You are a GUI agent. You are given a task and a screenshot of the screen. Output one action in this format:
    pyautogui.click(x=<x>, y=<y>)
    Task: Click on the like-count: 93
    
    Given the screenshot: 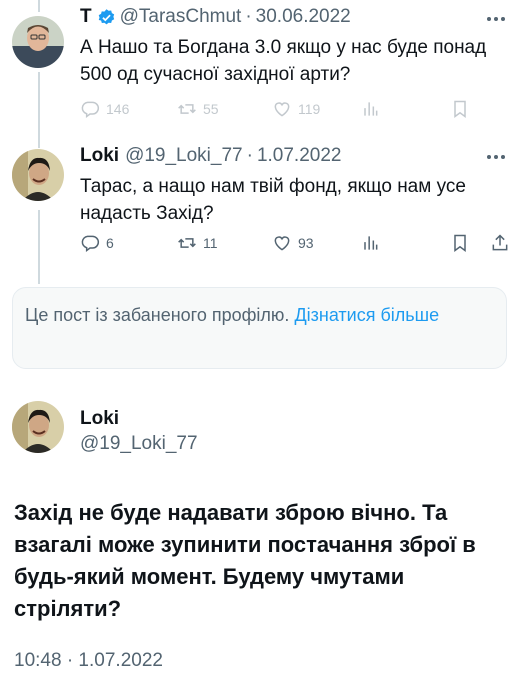 What is the action you would take?
    pyautogui.click(x=306, y=243)
    